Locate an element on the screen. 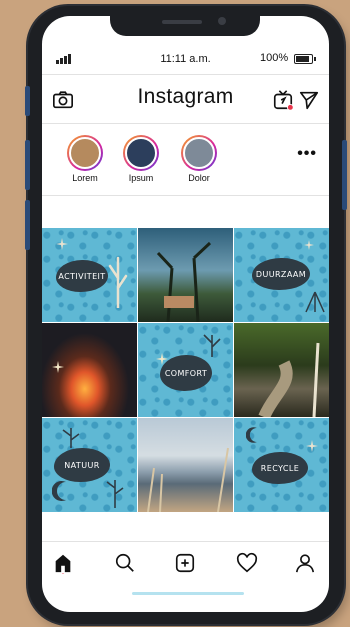 The height and width of the screenshot is (627, 350). reeds-illustration is located at coordinates (188, 479).